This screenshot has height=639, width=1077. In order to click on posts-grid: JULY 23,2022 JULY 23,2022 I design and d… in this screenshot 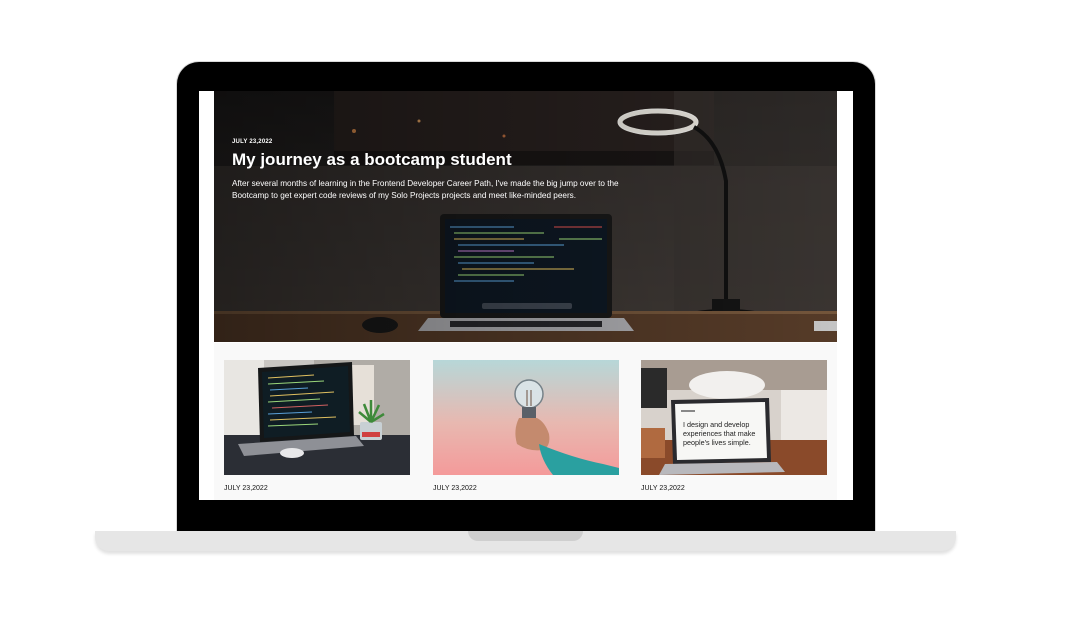, I will do `click(525, 421)`.